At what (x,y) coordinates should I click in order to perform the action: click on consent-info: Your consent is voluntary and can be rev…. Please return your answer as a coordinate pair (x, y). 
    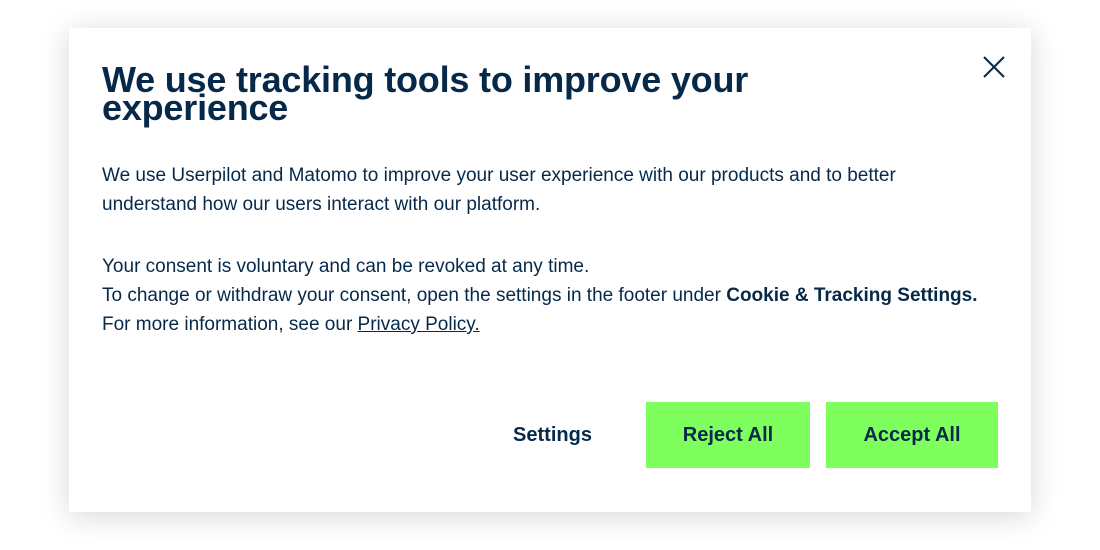
    Looking at the image, I should click on (542, 295).